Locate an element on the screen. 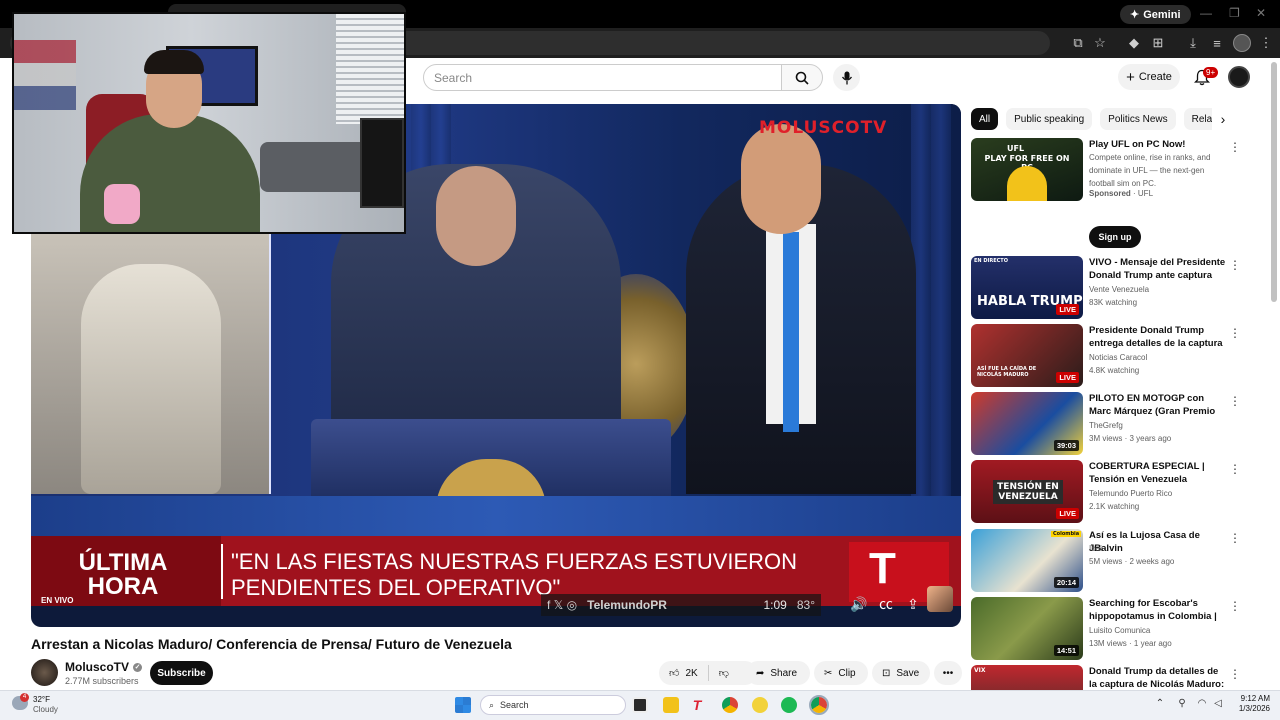 This screenshot has height=720, width=1280. rec-thumbnail: 14:51 is located at coordinates (1027, 628).